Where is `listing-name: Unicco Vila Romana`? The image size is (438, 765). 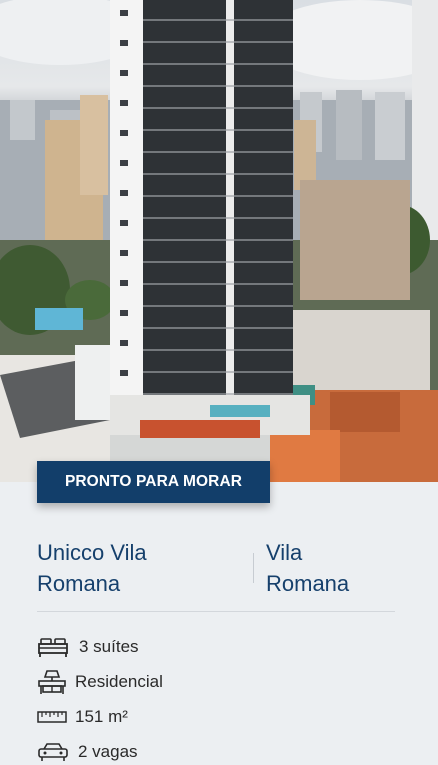
listing-name: Unicco Vila Romana is located at coordinates (137, 568).